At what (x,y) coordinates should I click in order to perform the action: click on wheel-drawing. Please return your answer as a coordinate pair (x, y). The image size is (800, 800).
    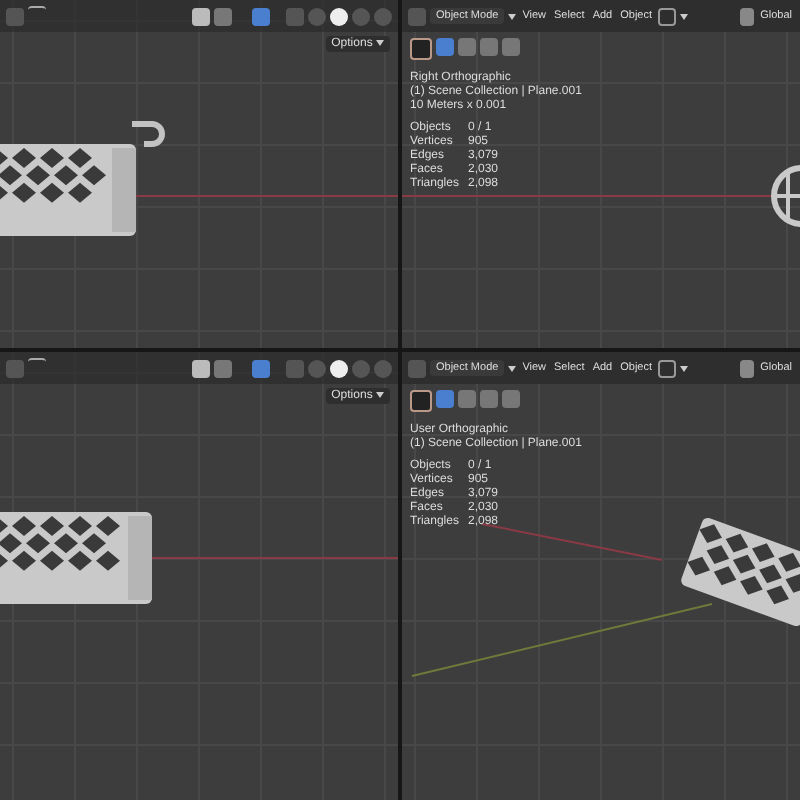
    Looking at the image, I should click on (785, 196).